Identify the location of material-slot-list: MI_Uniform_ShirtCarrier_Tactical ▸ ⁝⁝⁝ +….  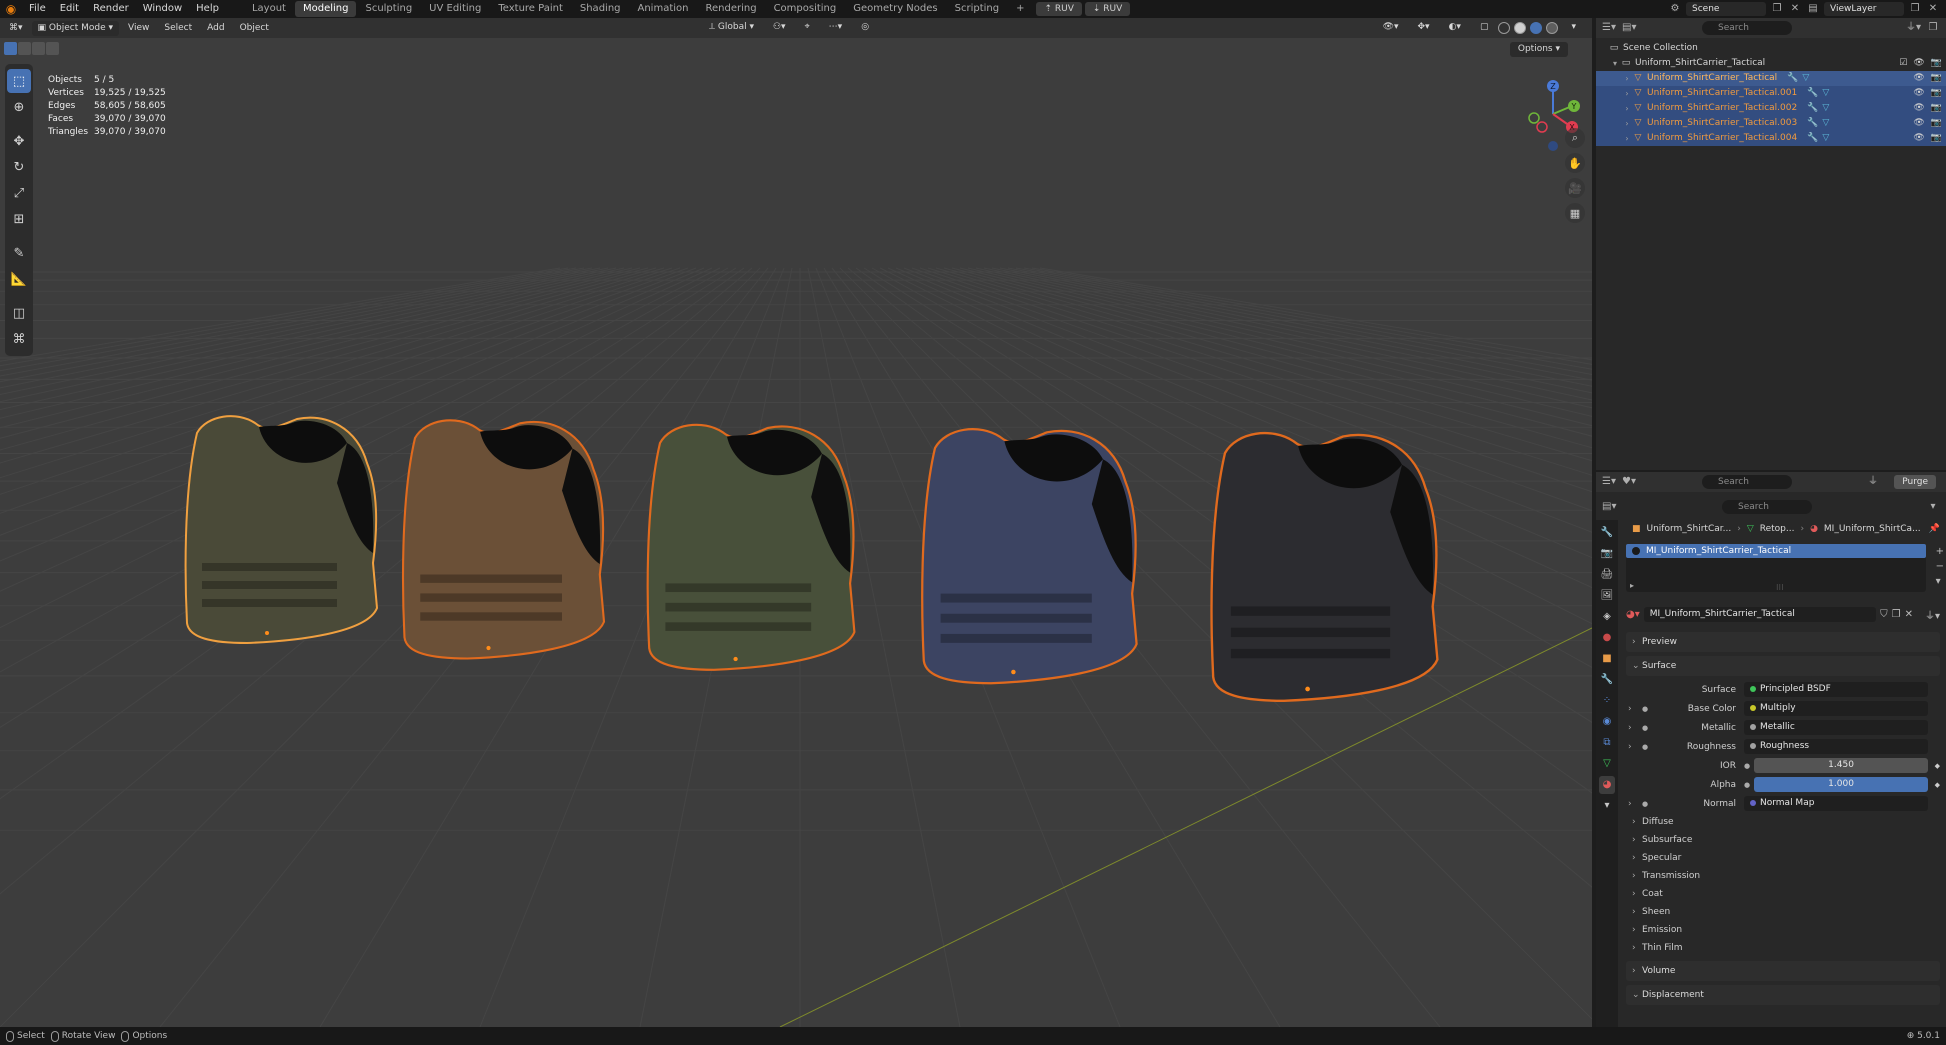
(1785, 568).